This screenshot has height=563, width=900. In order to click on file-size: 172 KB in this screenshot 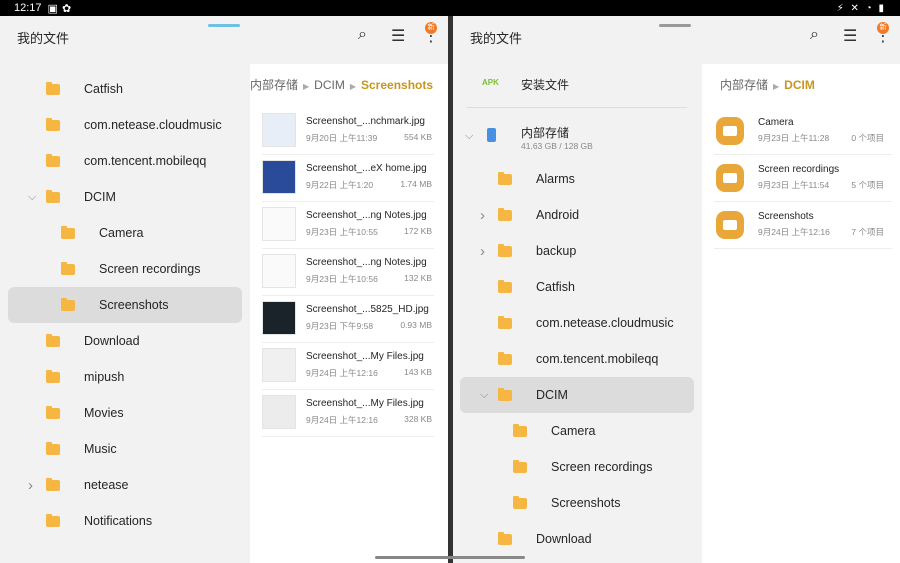, I will do `click(418, 231)`.